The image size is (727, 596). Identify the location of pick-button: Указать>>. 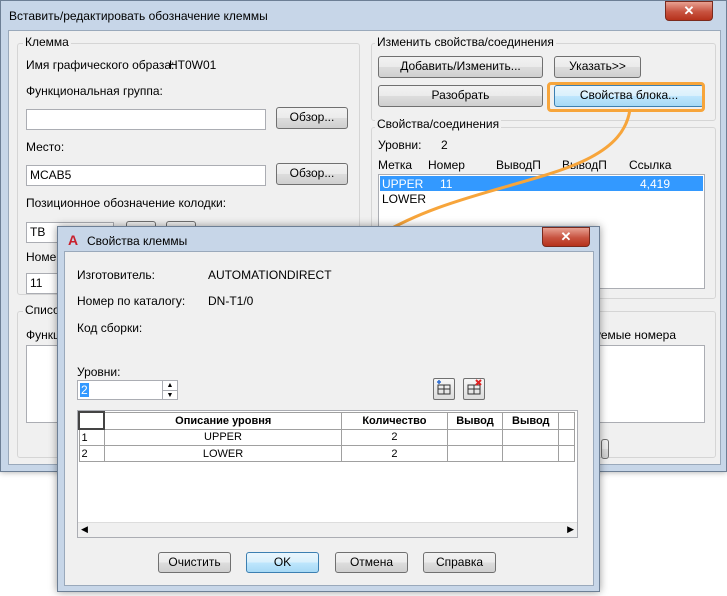
(597, 67).